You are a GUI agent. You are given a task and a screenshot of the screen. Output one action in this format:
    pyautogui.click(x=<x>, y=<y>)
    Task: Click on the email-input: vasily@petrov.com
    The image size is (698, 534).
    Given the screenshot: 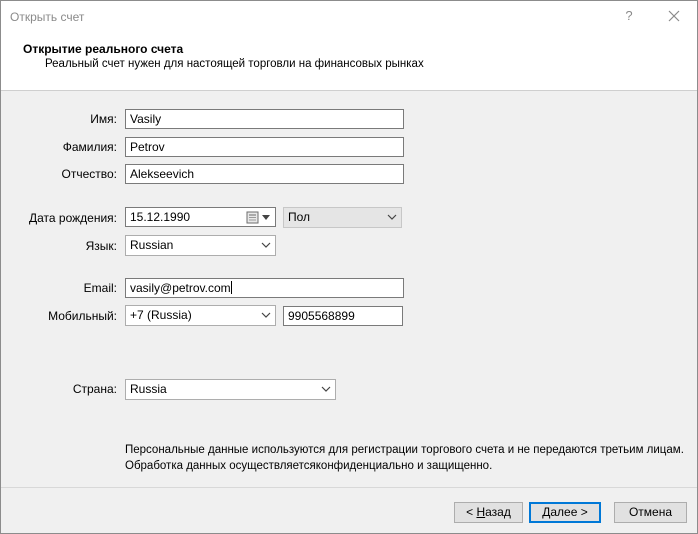 What is the action you would take?
    pyautogui.click(x=264, y=288)
    